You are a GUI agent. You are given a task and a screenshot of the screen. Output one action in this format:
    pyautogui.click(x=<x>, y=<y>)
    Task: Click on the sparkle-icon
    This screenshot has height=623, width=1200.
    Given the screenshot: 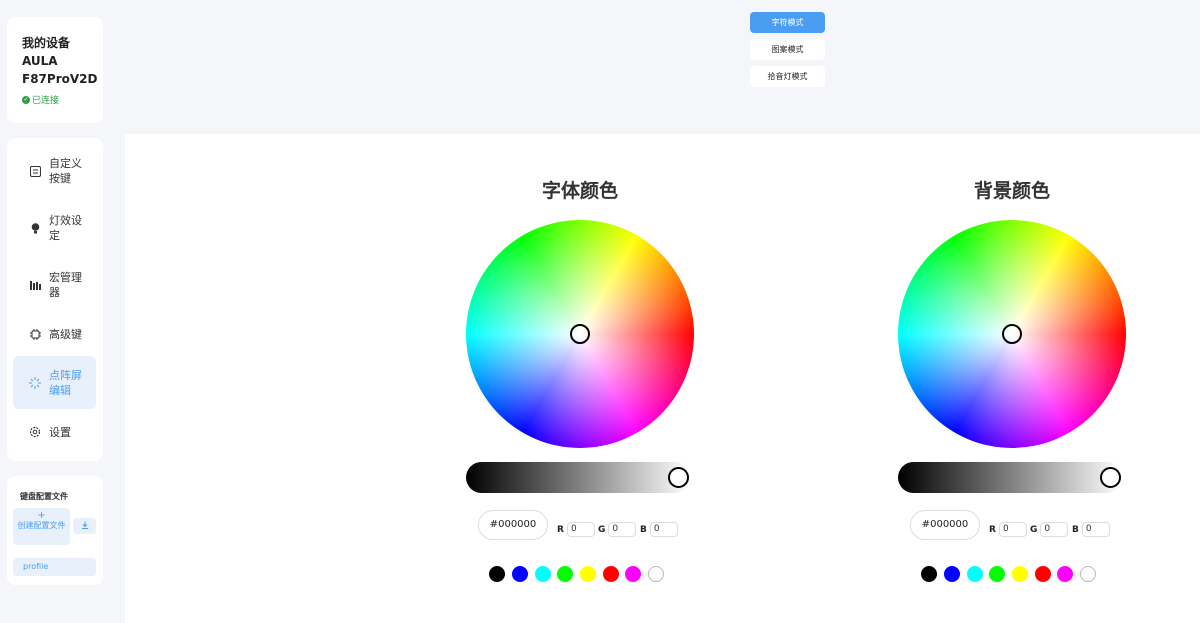 What is the action you would take?
    pyautogui.click(x=35, y=383)
    